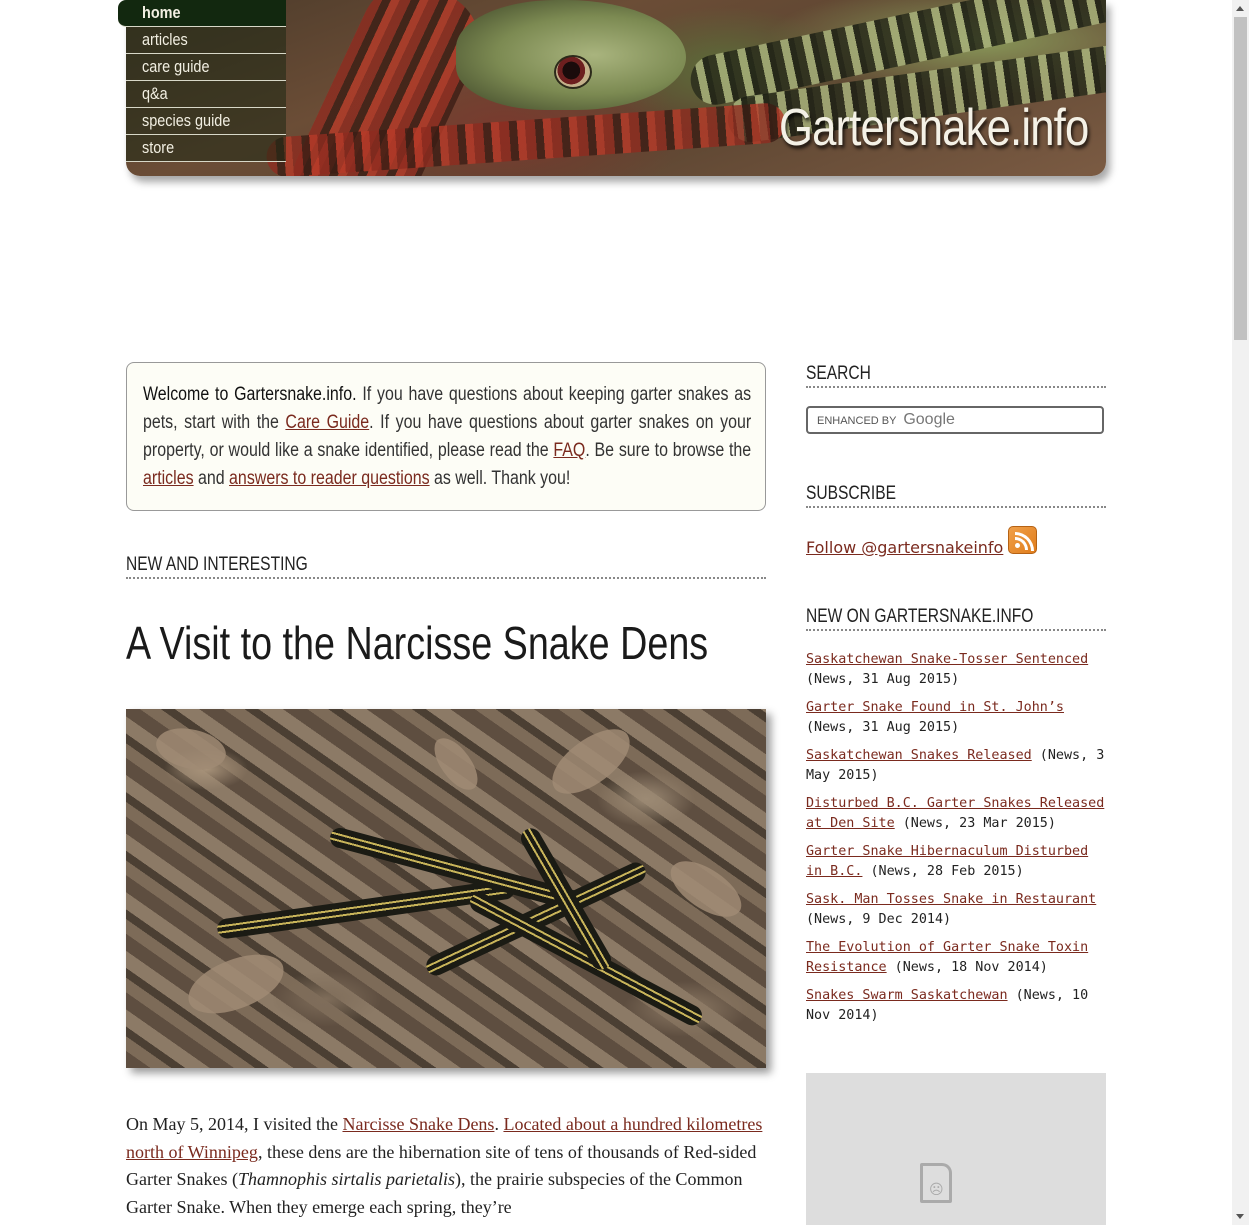 The width and height of the screenshot is (1249, 1225). Describe the element at coordinates (329, 478) in the screenshot. I see `answers-link: answers to reader questions` at that location.